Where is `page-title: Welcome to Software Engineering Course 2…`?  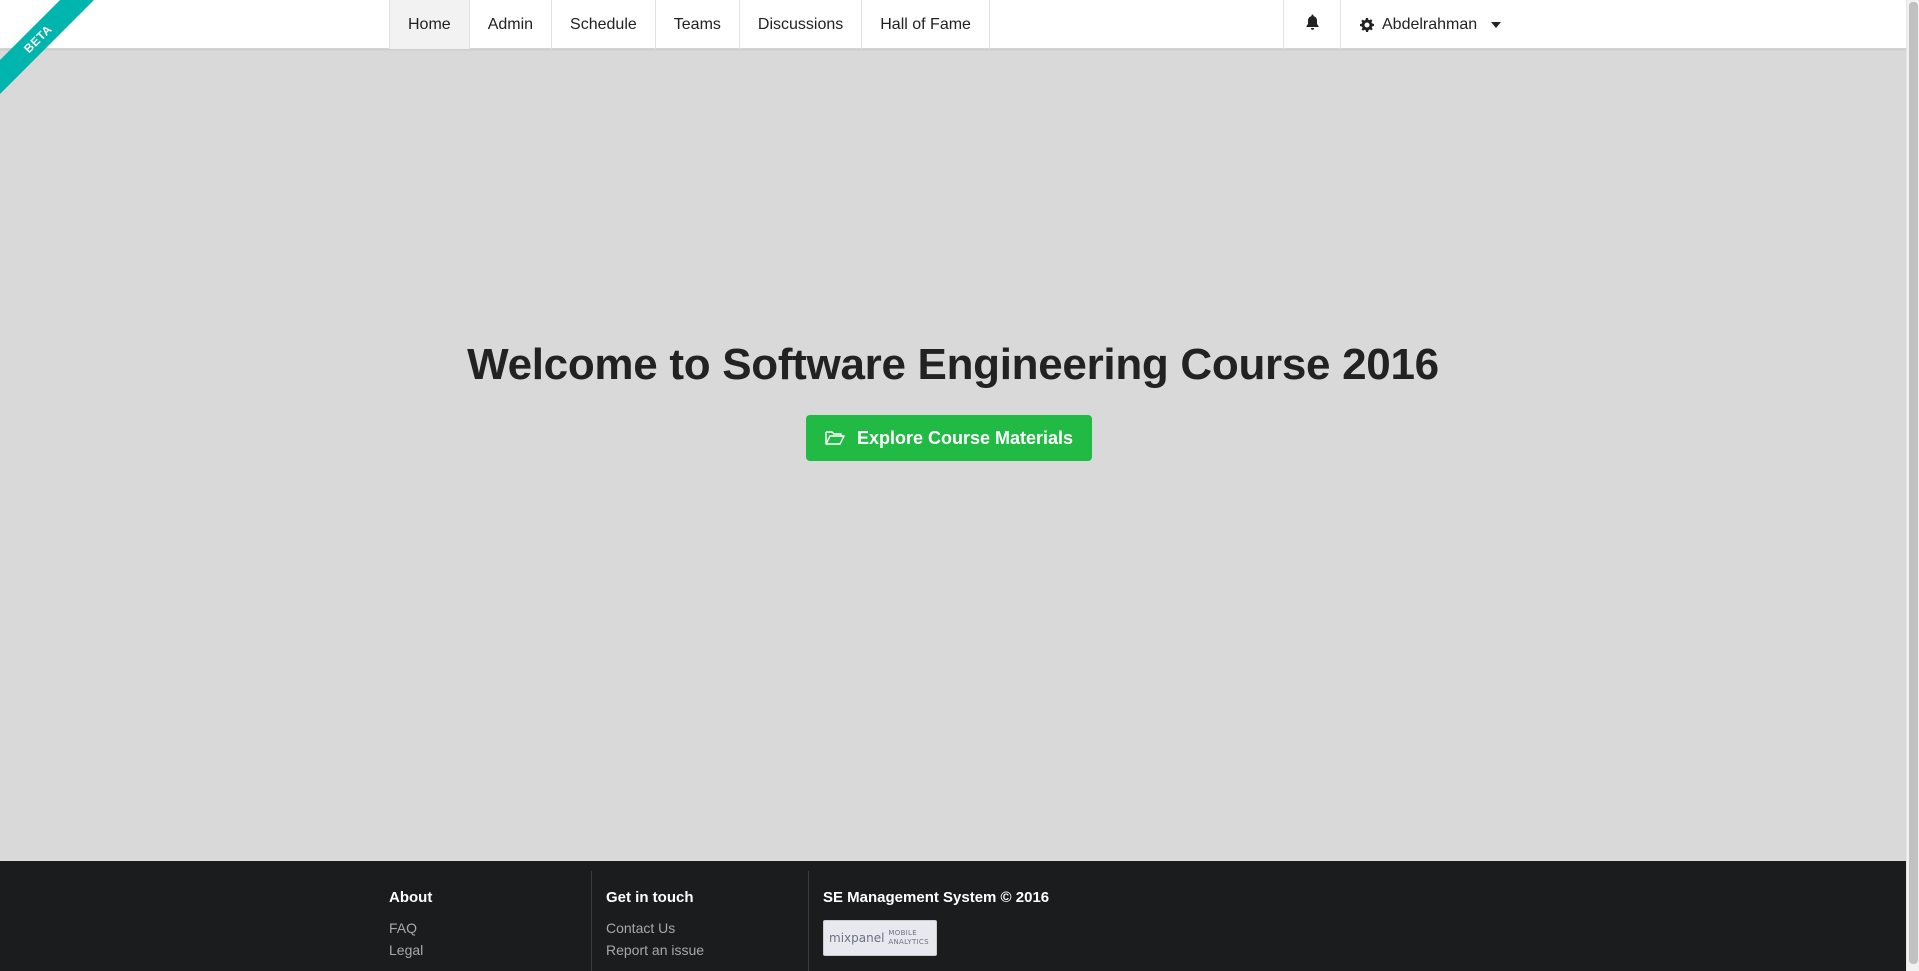
page-title: Welcome to Software Engineering Course 2… is located at coordinates (953, 364).